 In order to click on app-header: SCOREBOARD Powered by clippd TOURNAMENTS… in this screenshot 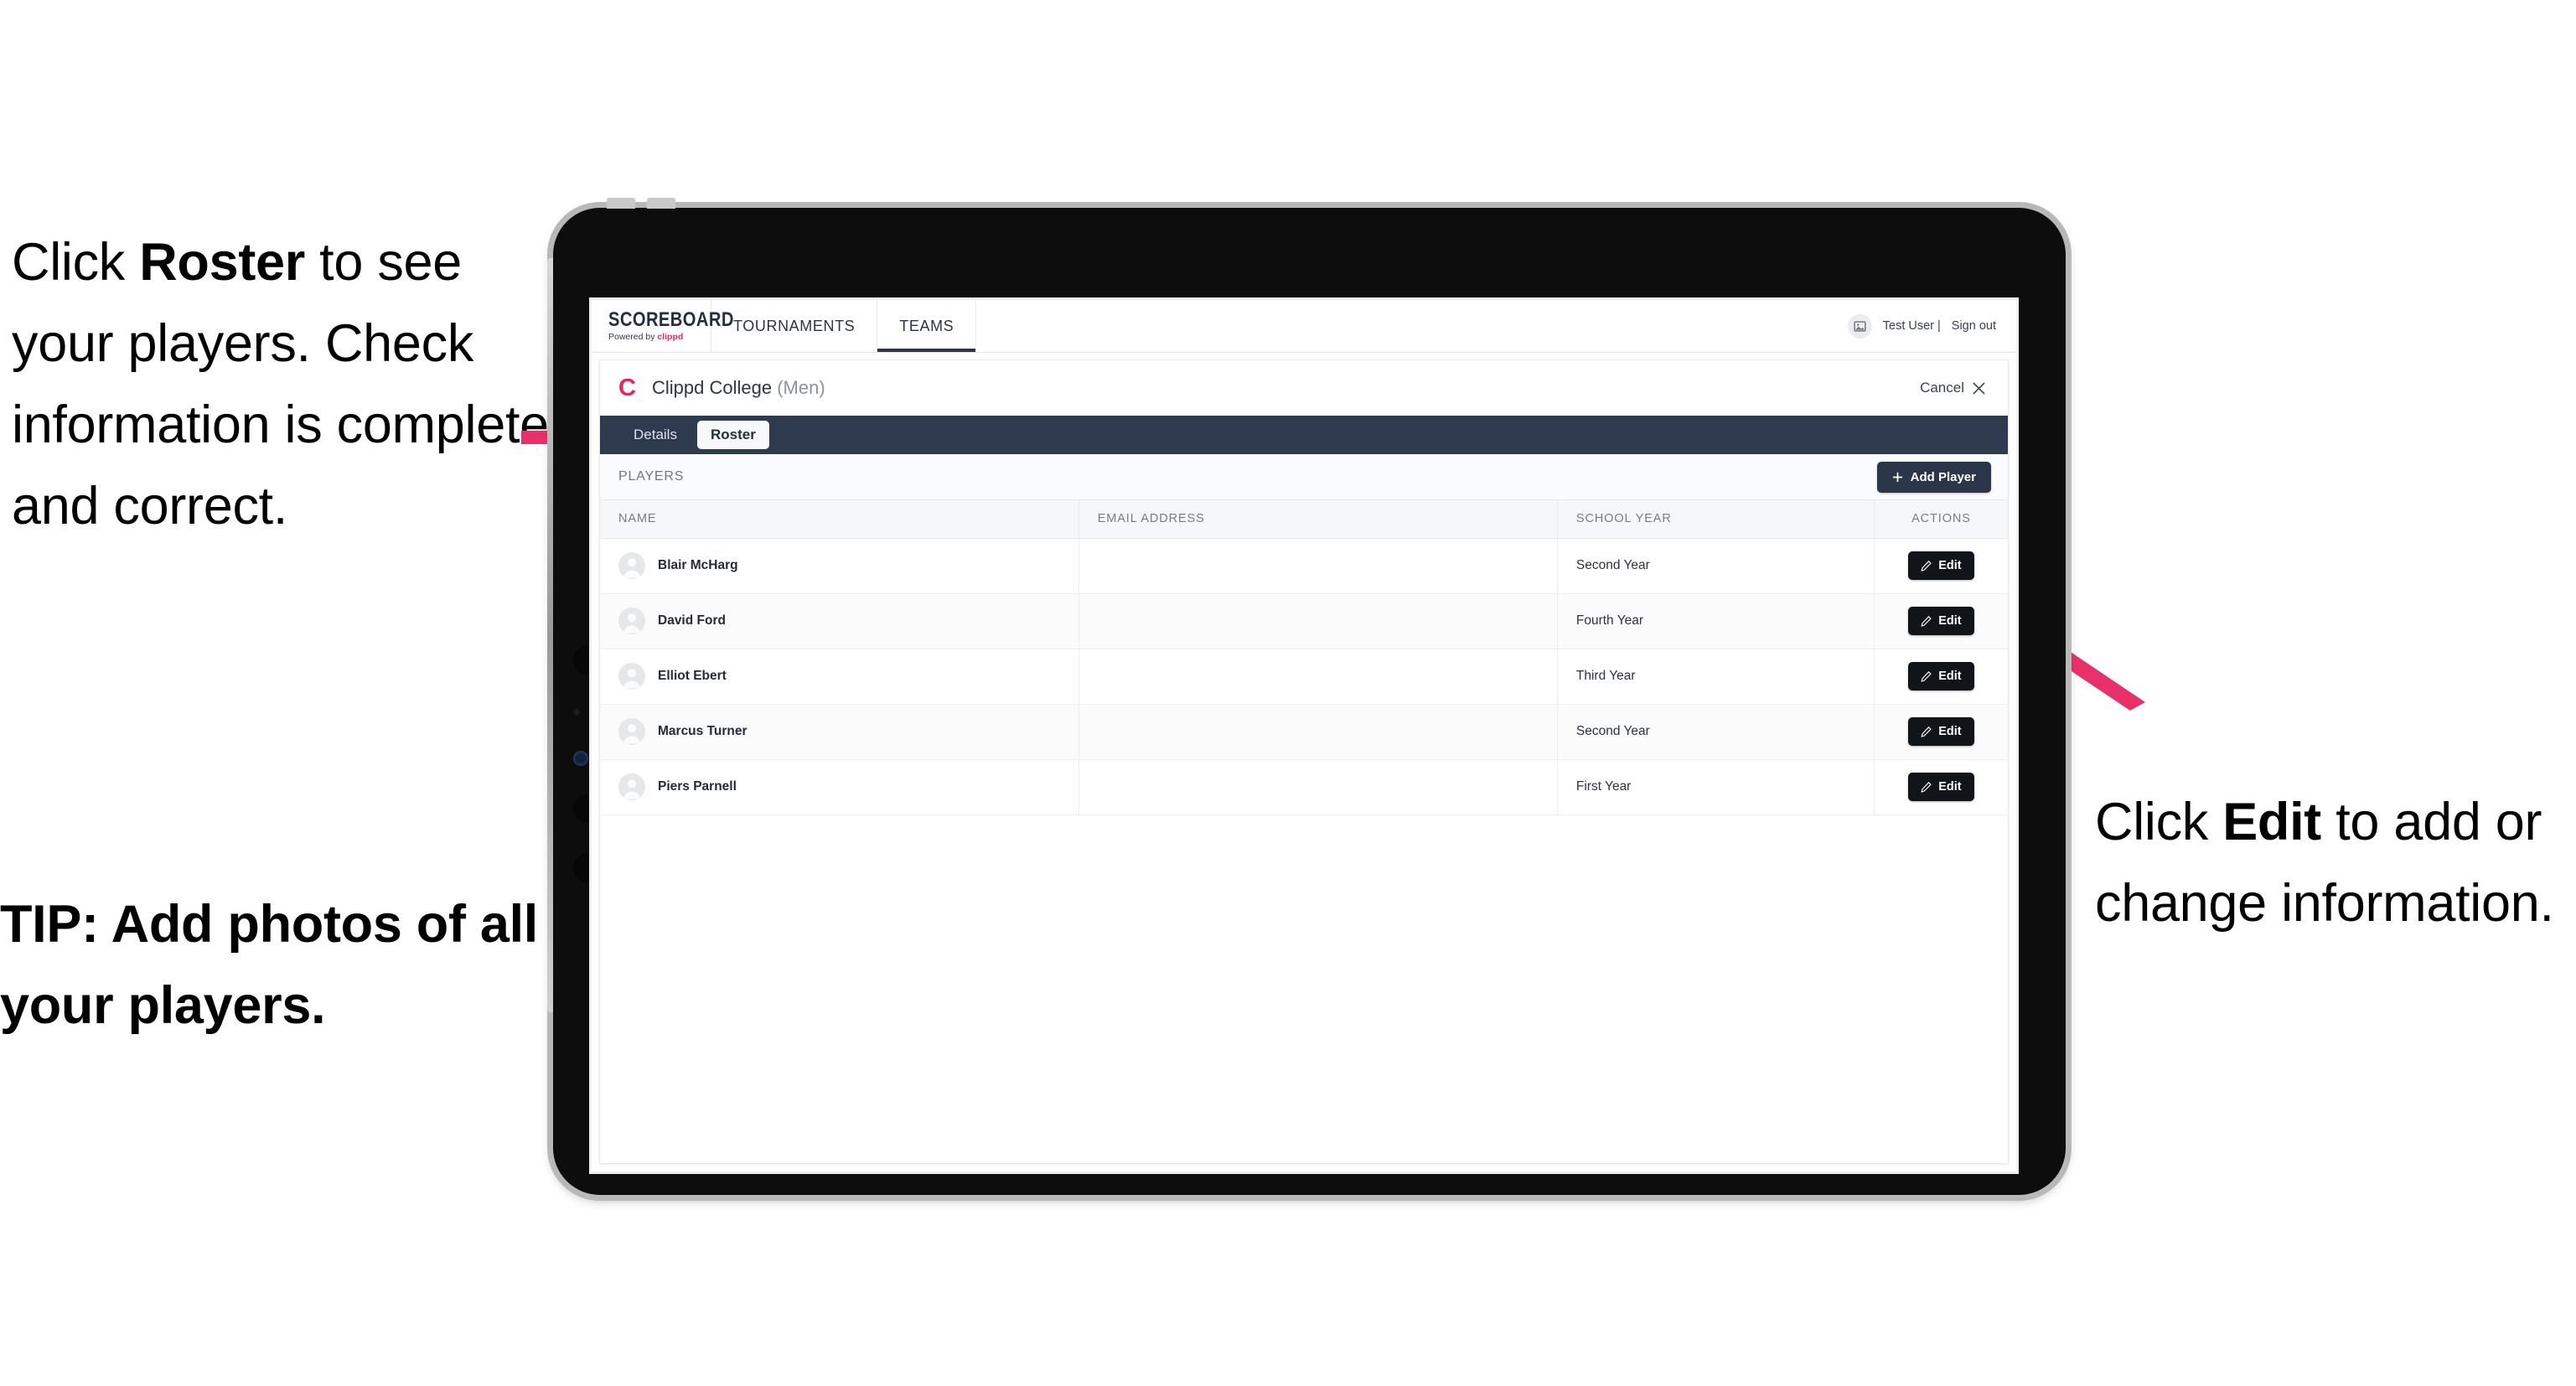, I will do `click(1304, 326)`.